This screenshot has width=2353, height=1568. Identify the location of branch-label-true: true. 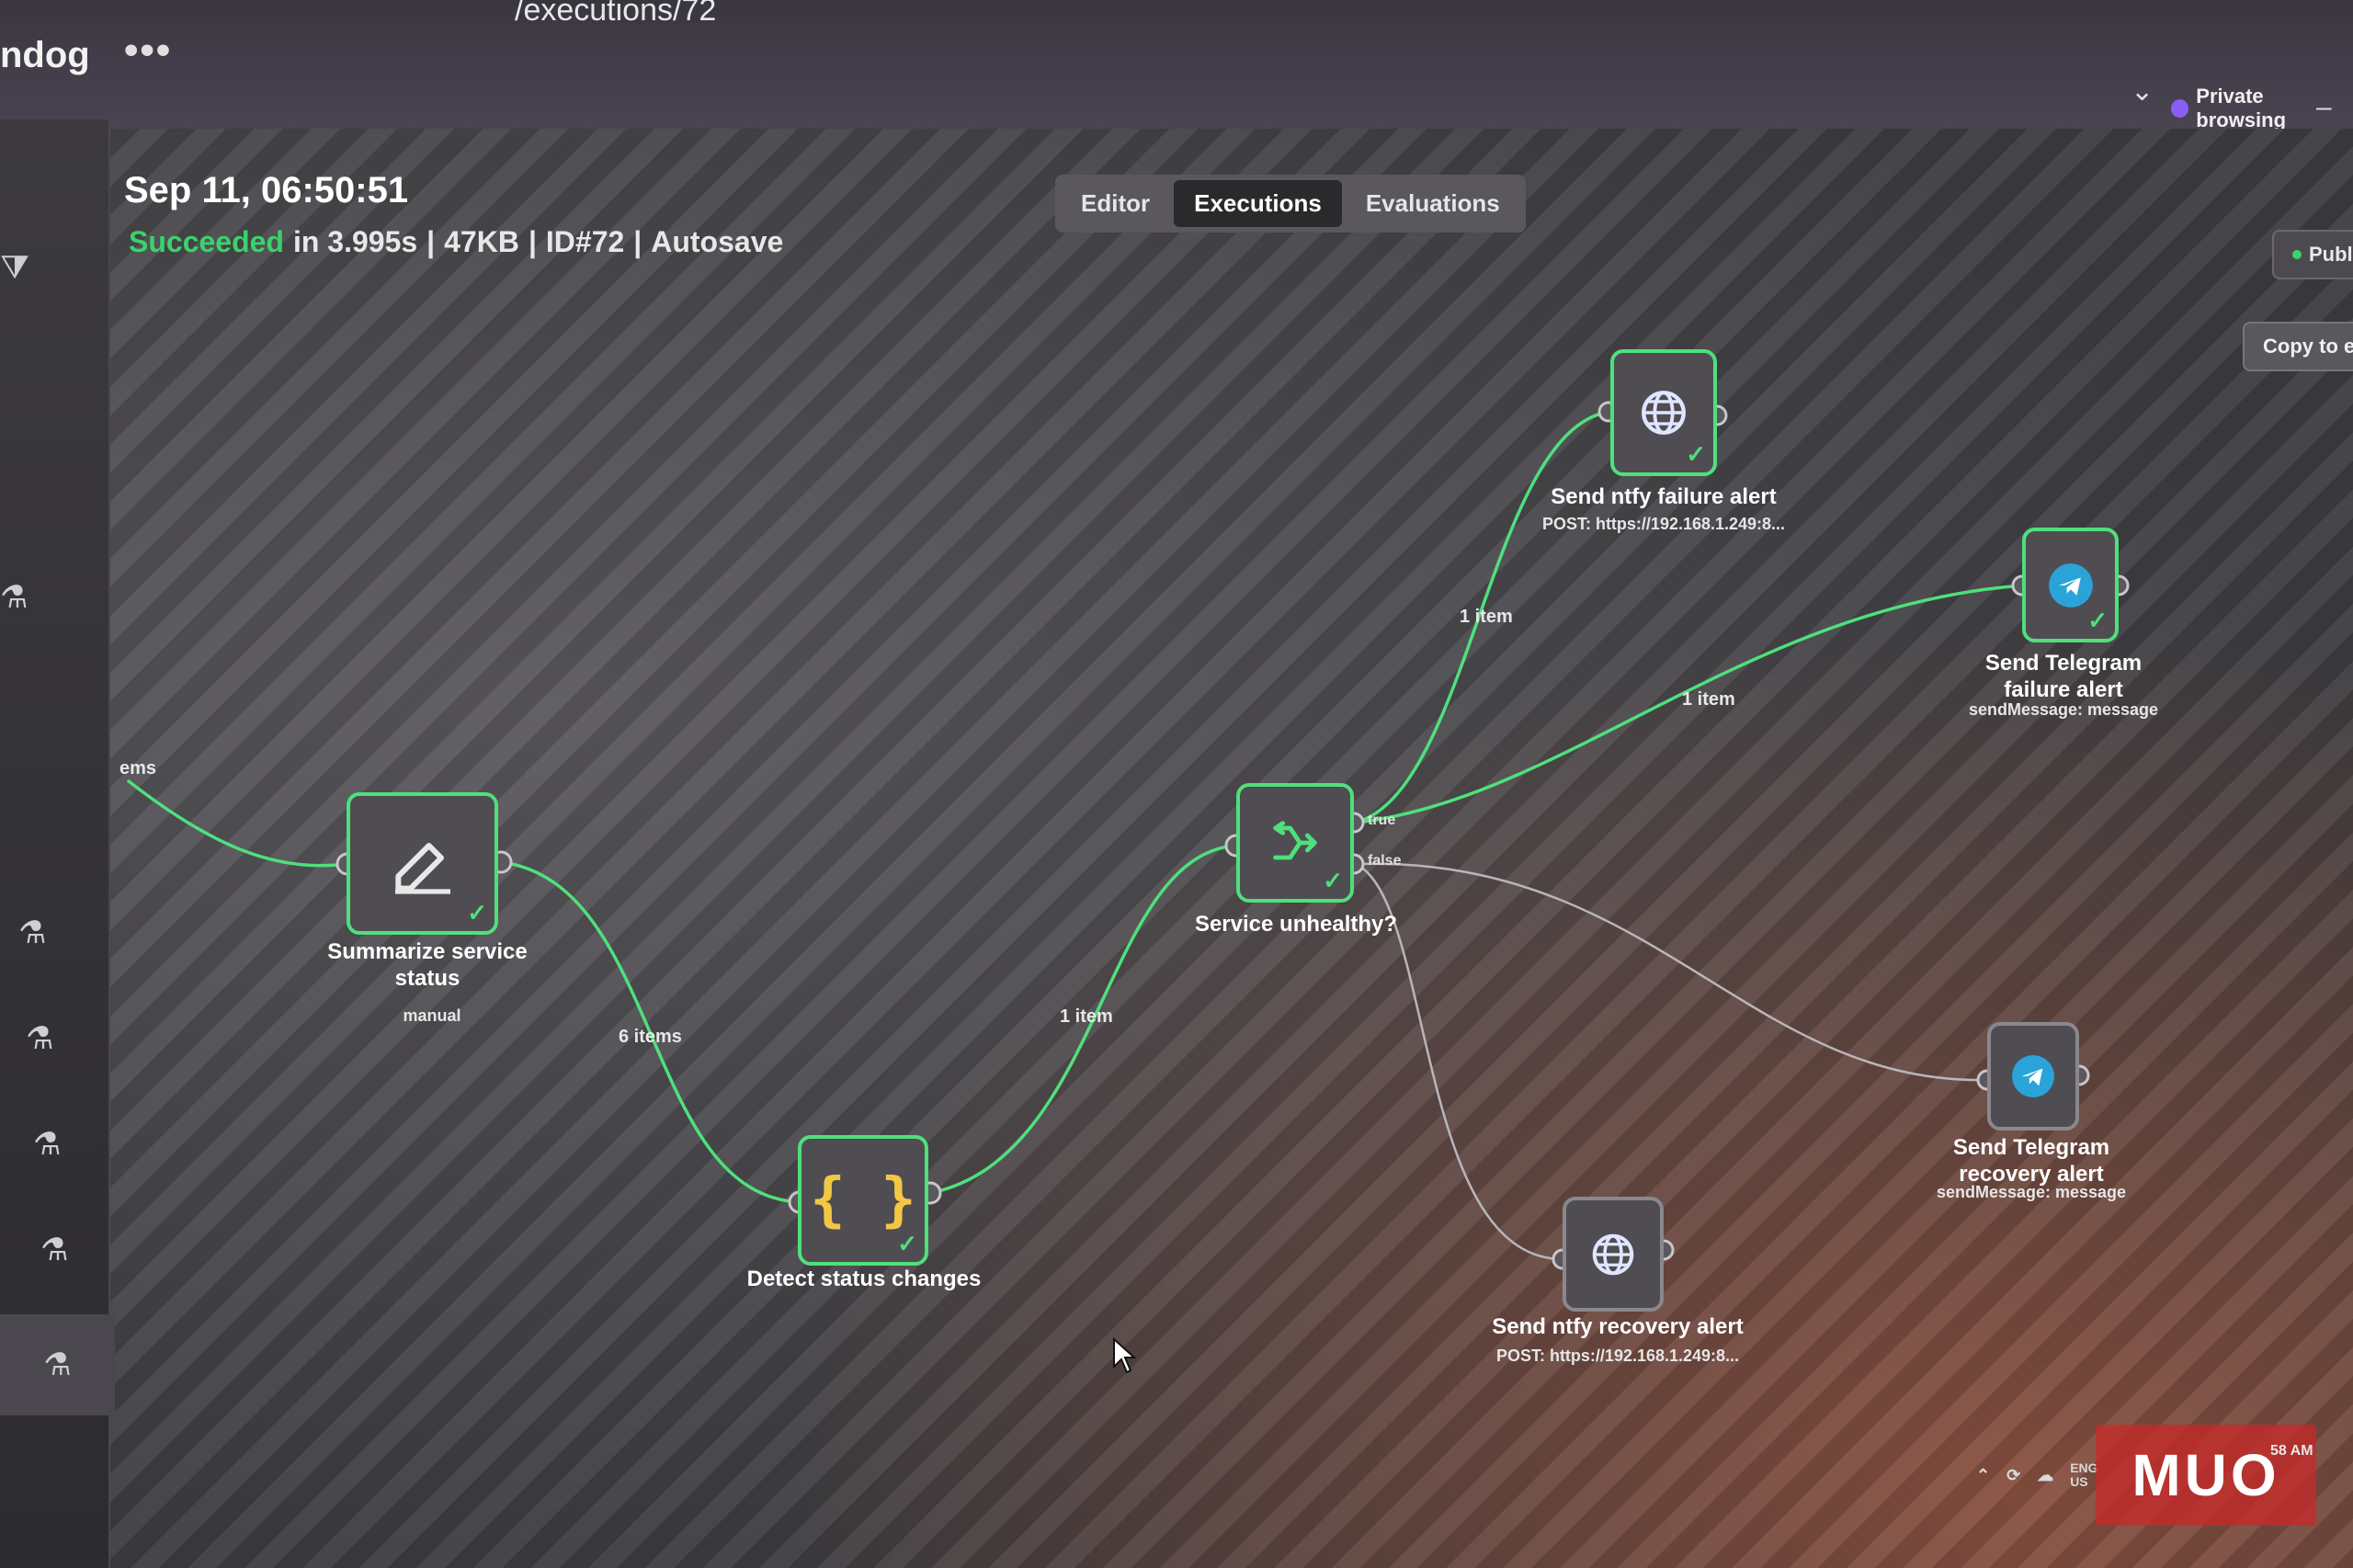
(1382, 820).